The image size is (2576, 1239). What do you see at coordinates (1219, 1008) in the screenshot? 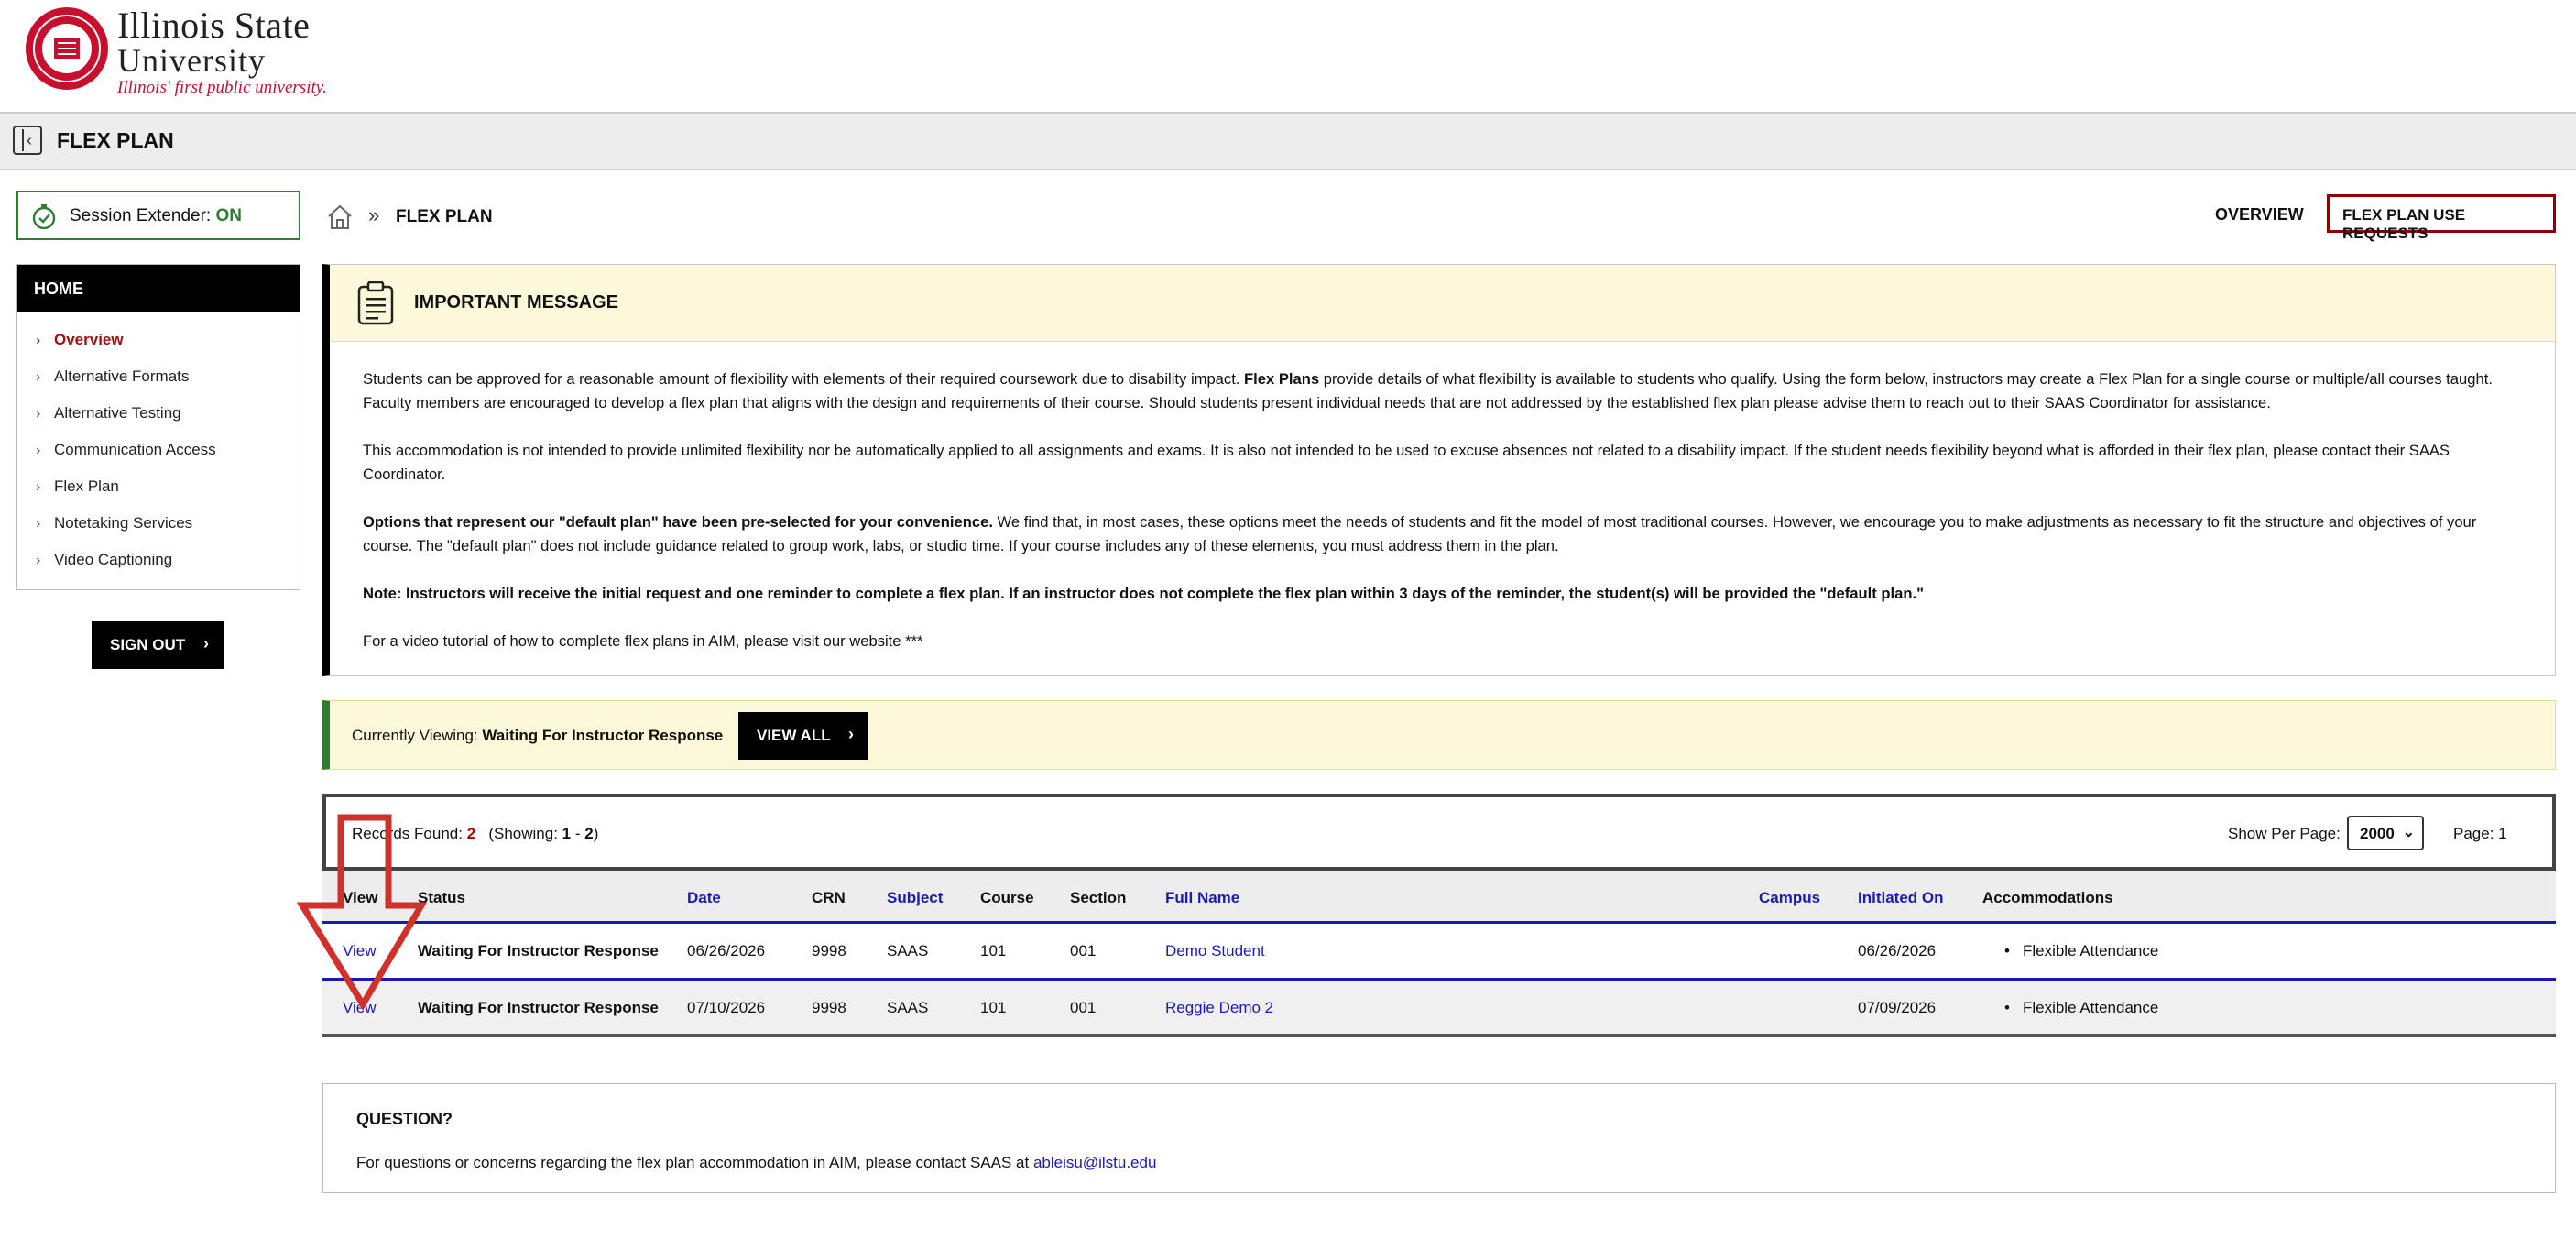
I see `row-full-name-link: Reggie Demo 2` at bounding box center [1219, 1008].